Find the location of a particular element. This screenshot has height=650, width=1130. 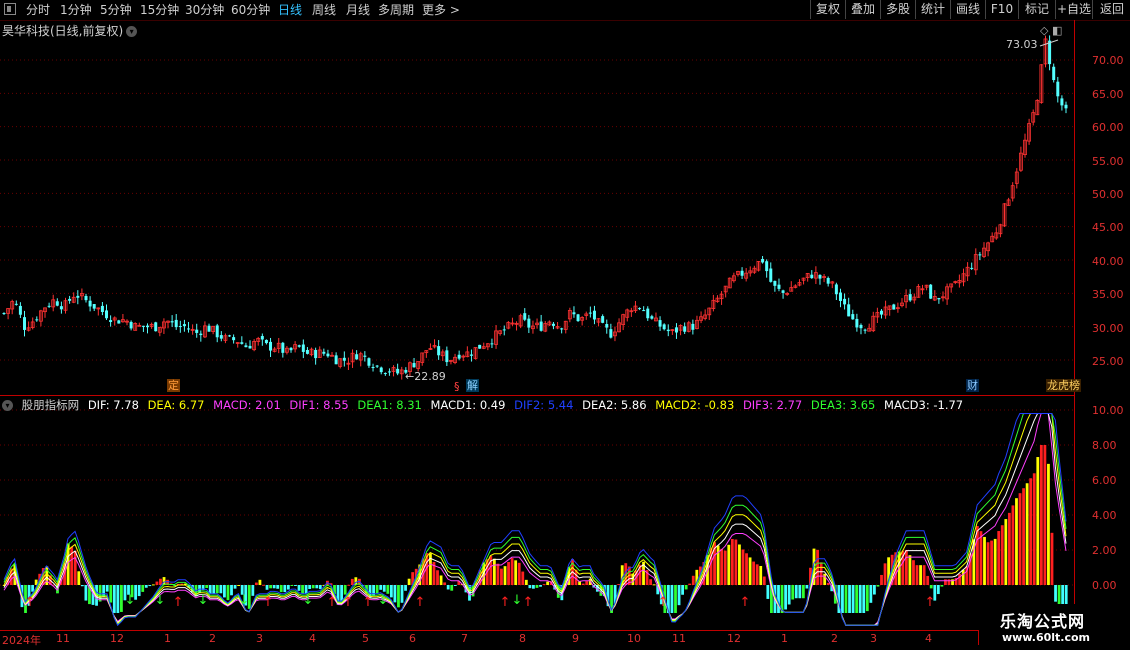

date-label: 10 is located at coordinates (634, 638).